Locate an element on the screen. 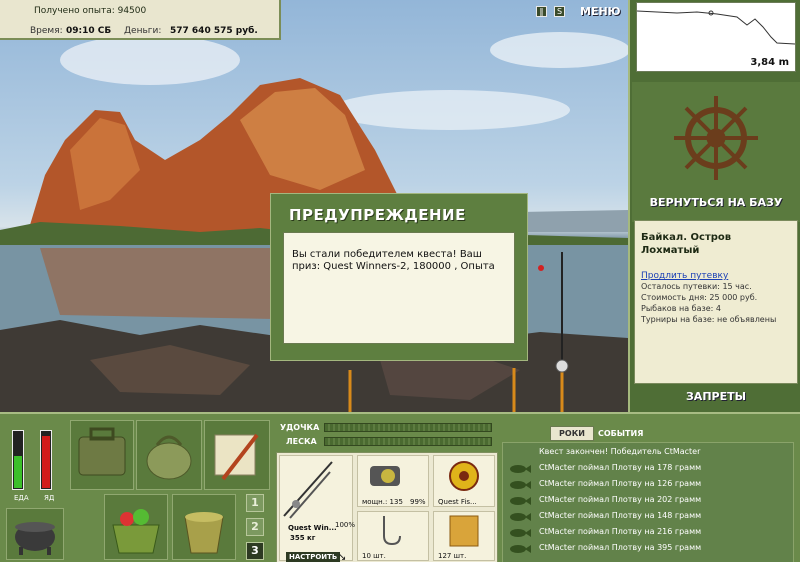  food-meter is located at coordinates (18, 460).